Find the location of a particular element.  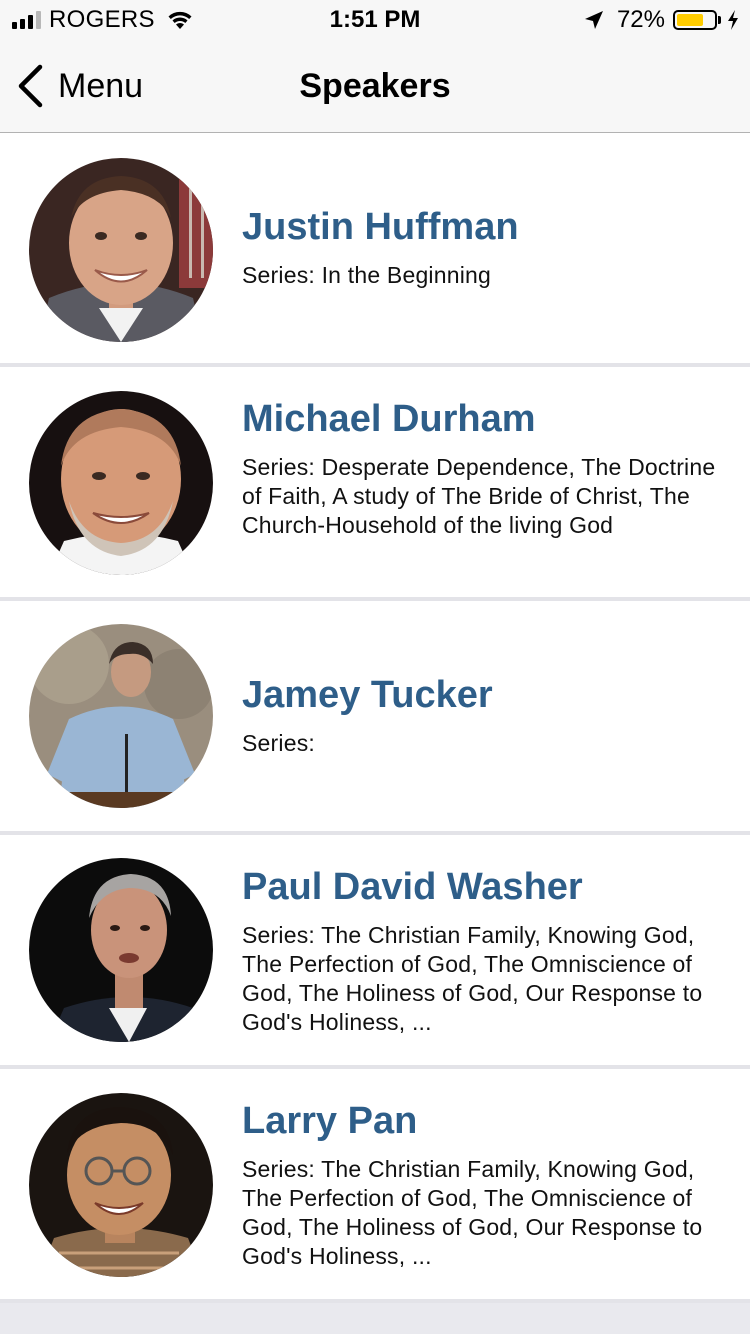

speaker-name: Paul David Washer is located at coordinates (412, 887).